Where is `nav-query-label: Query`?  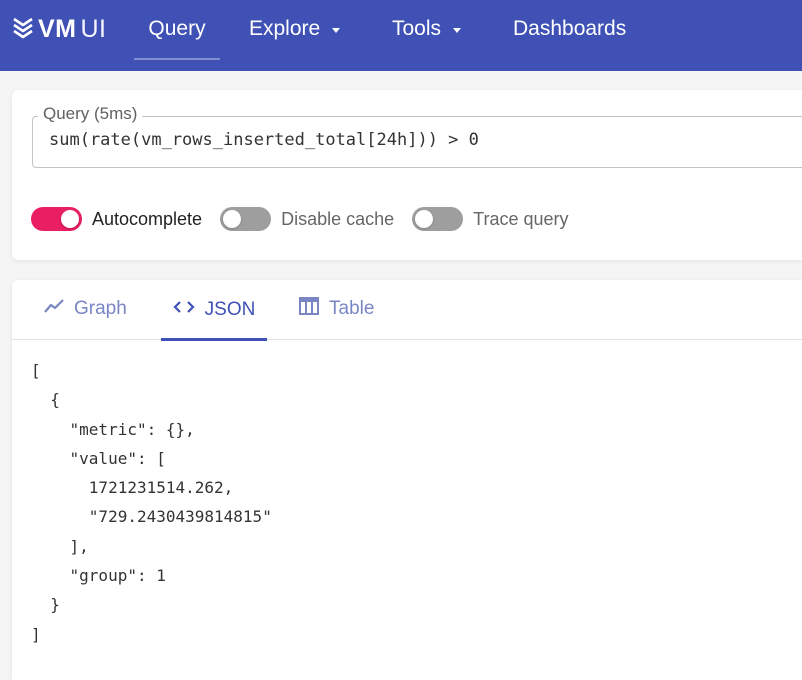
nav-query-label: Query is located at coordinates (177, 28).